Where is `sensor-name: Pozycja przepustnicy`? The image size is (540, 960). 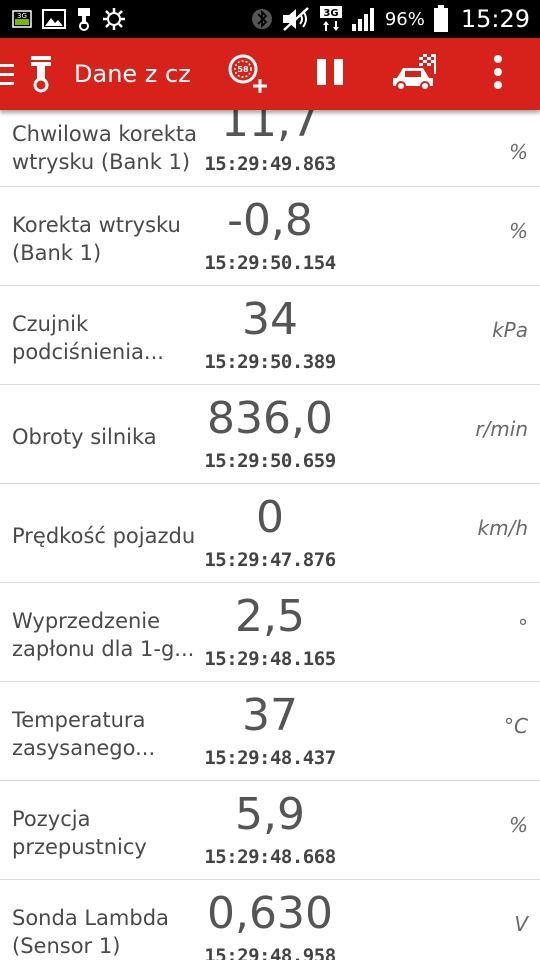
sensor-name: Pozycja przepustnicy is located at coordinates (79, 833).